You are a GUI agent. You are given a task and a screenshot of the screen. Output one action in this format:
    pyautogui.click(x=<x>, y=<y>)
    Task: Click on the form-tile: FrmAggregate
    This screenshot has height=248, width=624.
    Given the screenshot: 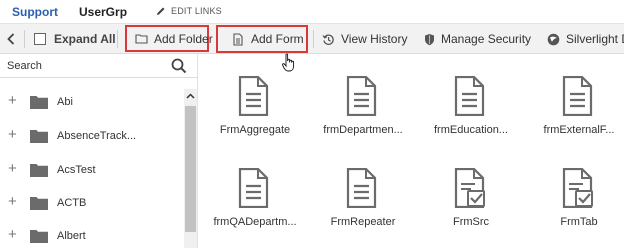 What is the action you would take?
    pyautogui.click(x=255, y=116)
    